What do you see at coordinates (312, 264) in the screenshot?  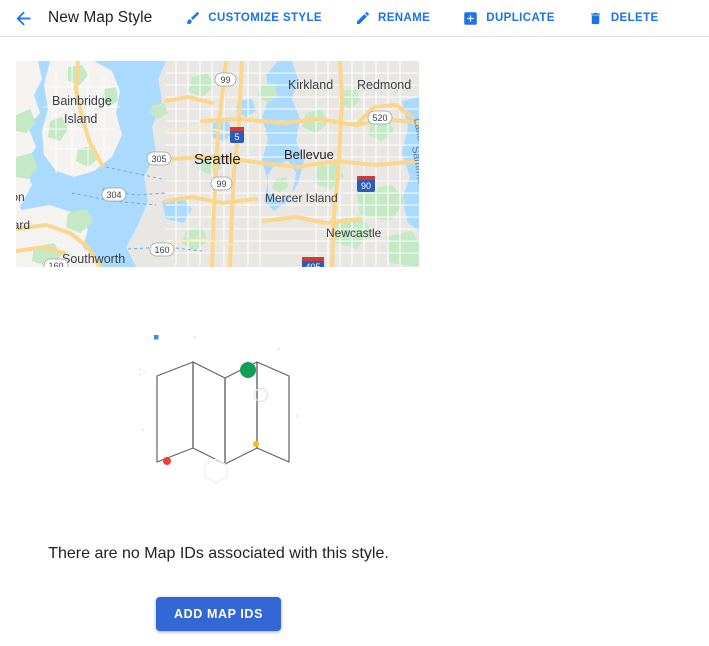 I see `svg-text: 405` at bounding box center [312, 264].